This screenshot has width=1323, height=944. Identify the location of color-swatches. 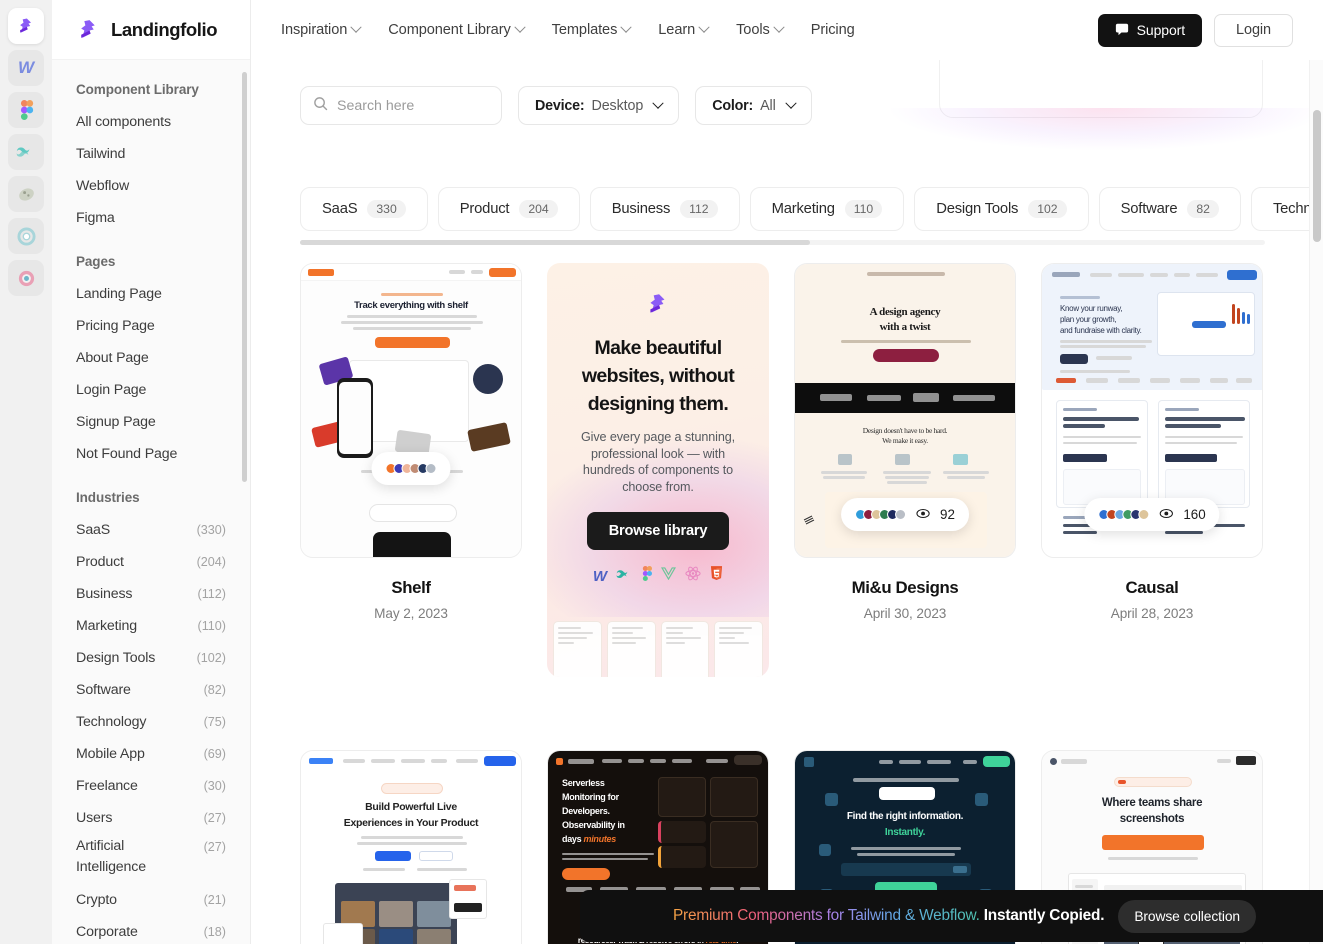
(1124, 514).